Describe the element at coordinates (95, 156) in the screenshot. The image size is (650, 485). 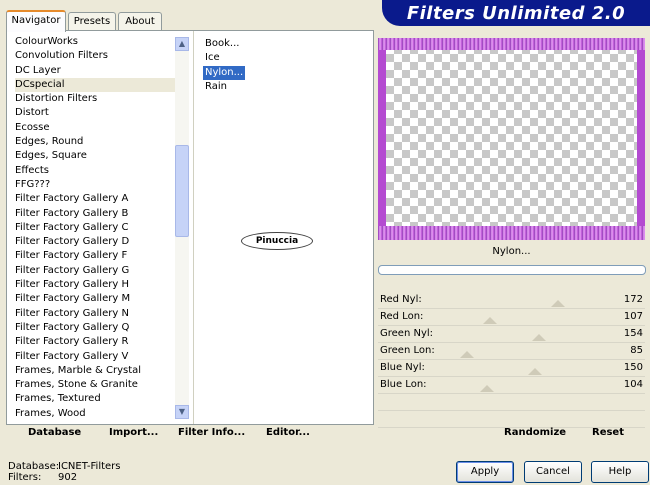
I see `category-item: Edges, Square` at that location.